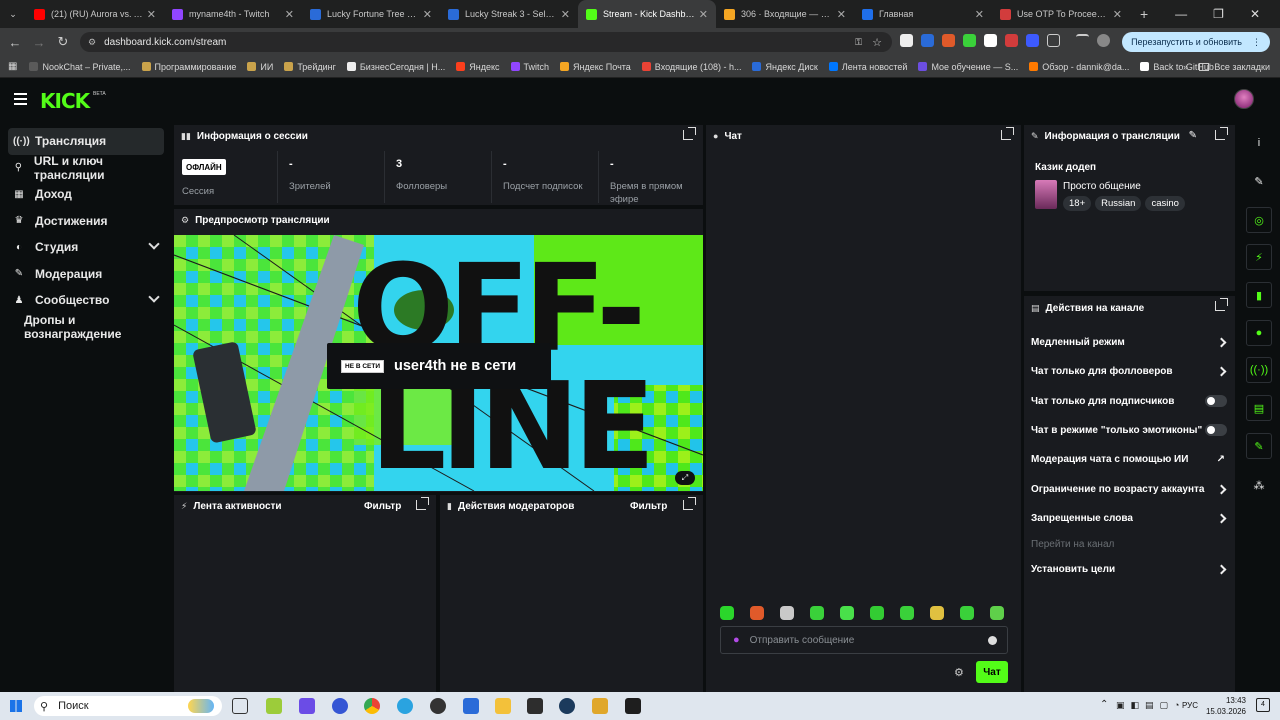 Image resolution: width=1280 pixels, height=720 pixels. I want to click on taskbar-search: ⚲ Поиск, so click(128, 706).